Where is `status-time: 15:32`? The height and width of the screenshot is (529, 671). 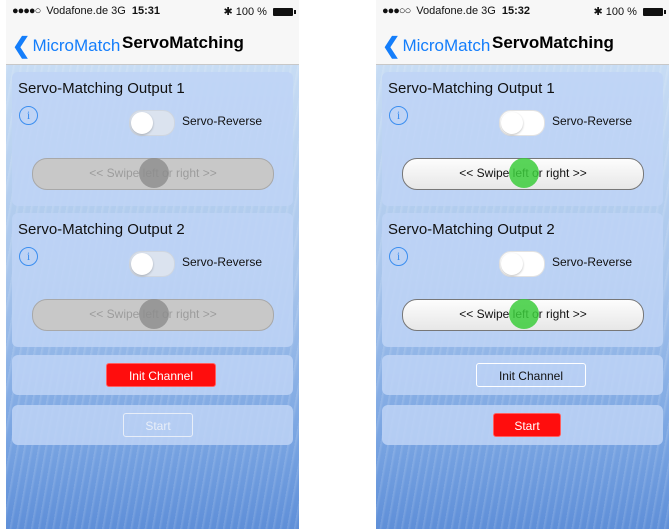 status-time: 15:32 is located at coordinates (516, 11).